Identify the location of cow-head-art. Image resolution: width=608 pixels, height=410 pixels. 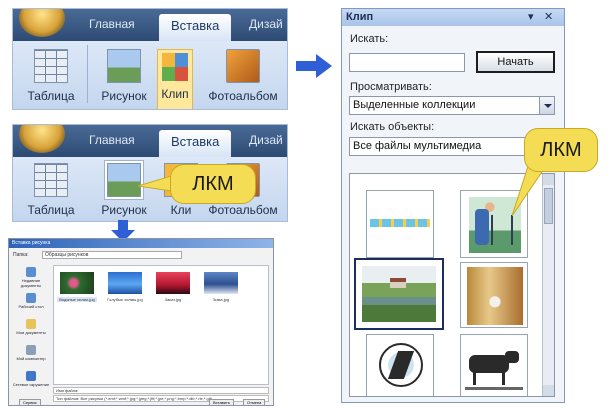
(512, 357).